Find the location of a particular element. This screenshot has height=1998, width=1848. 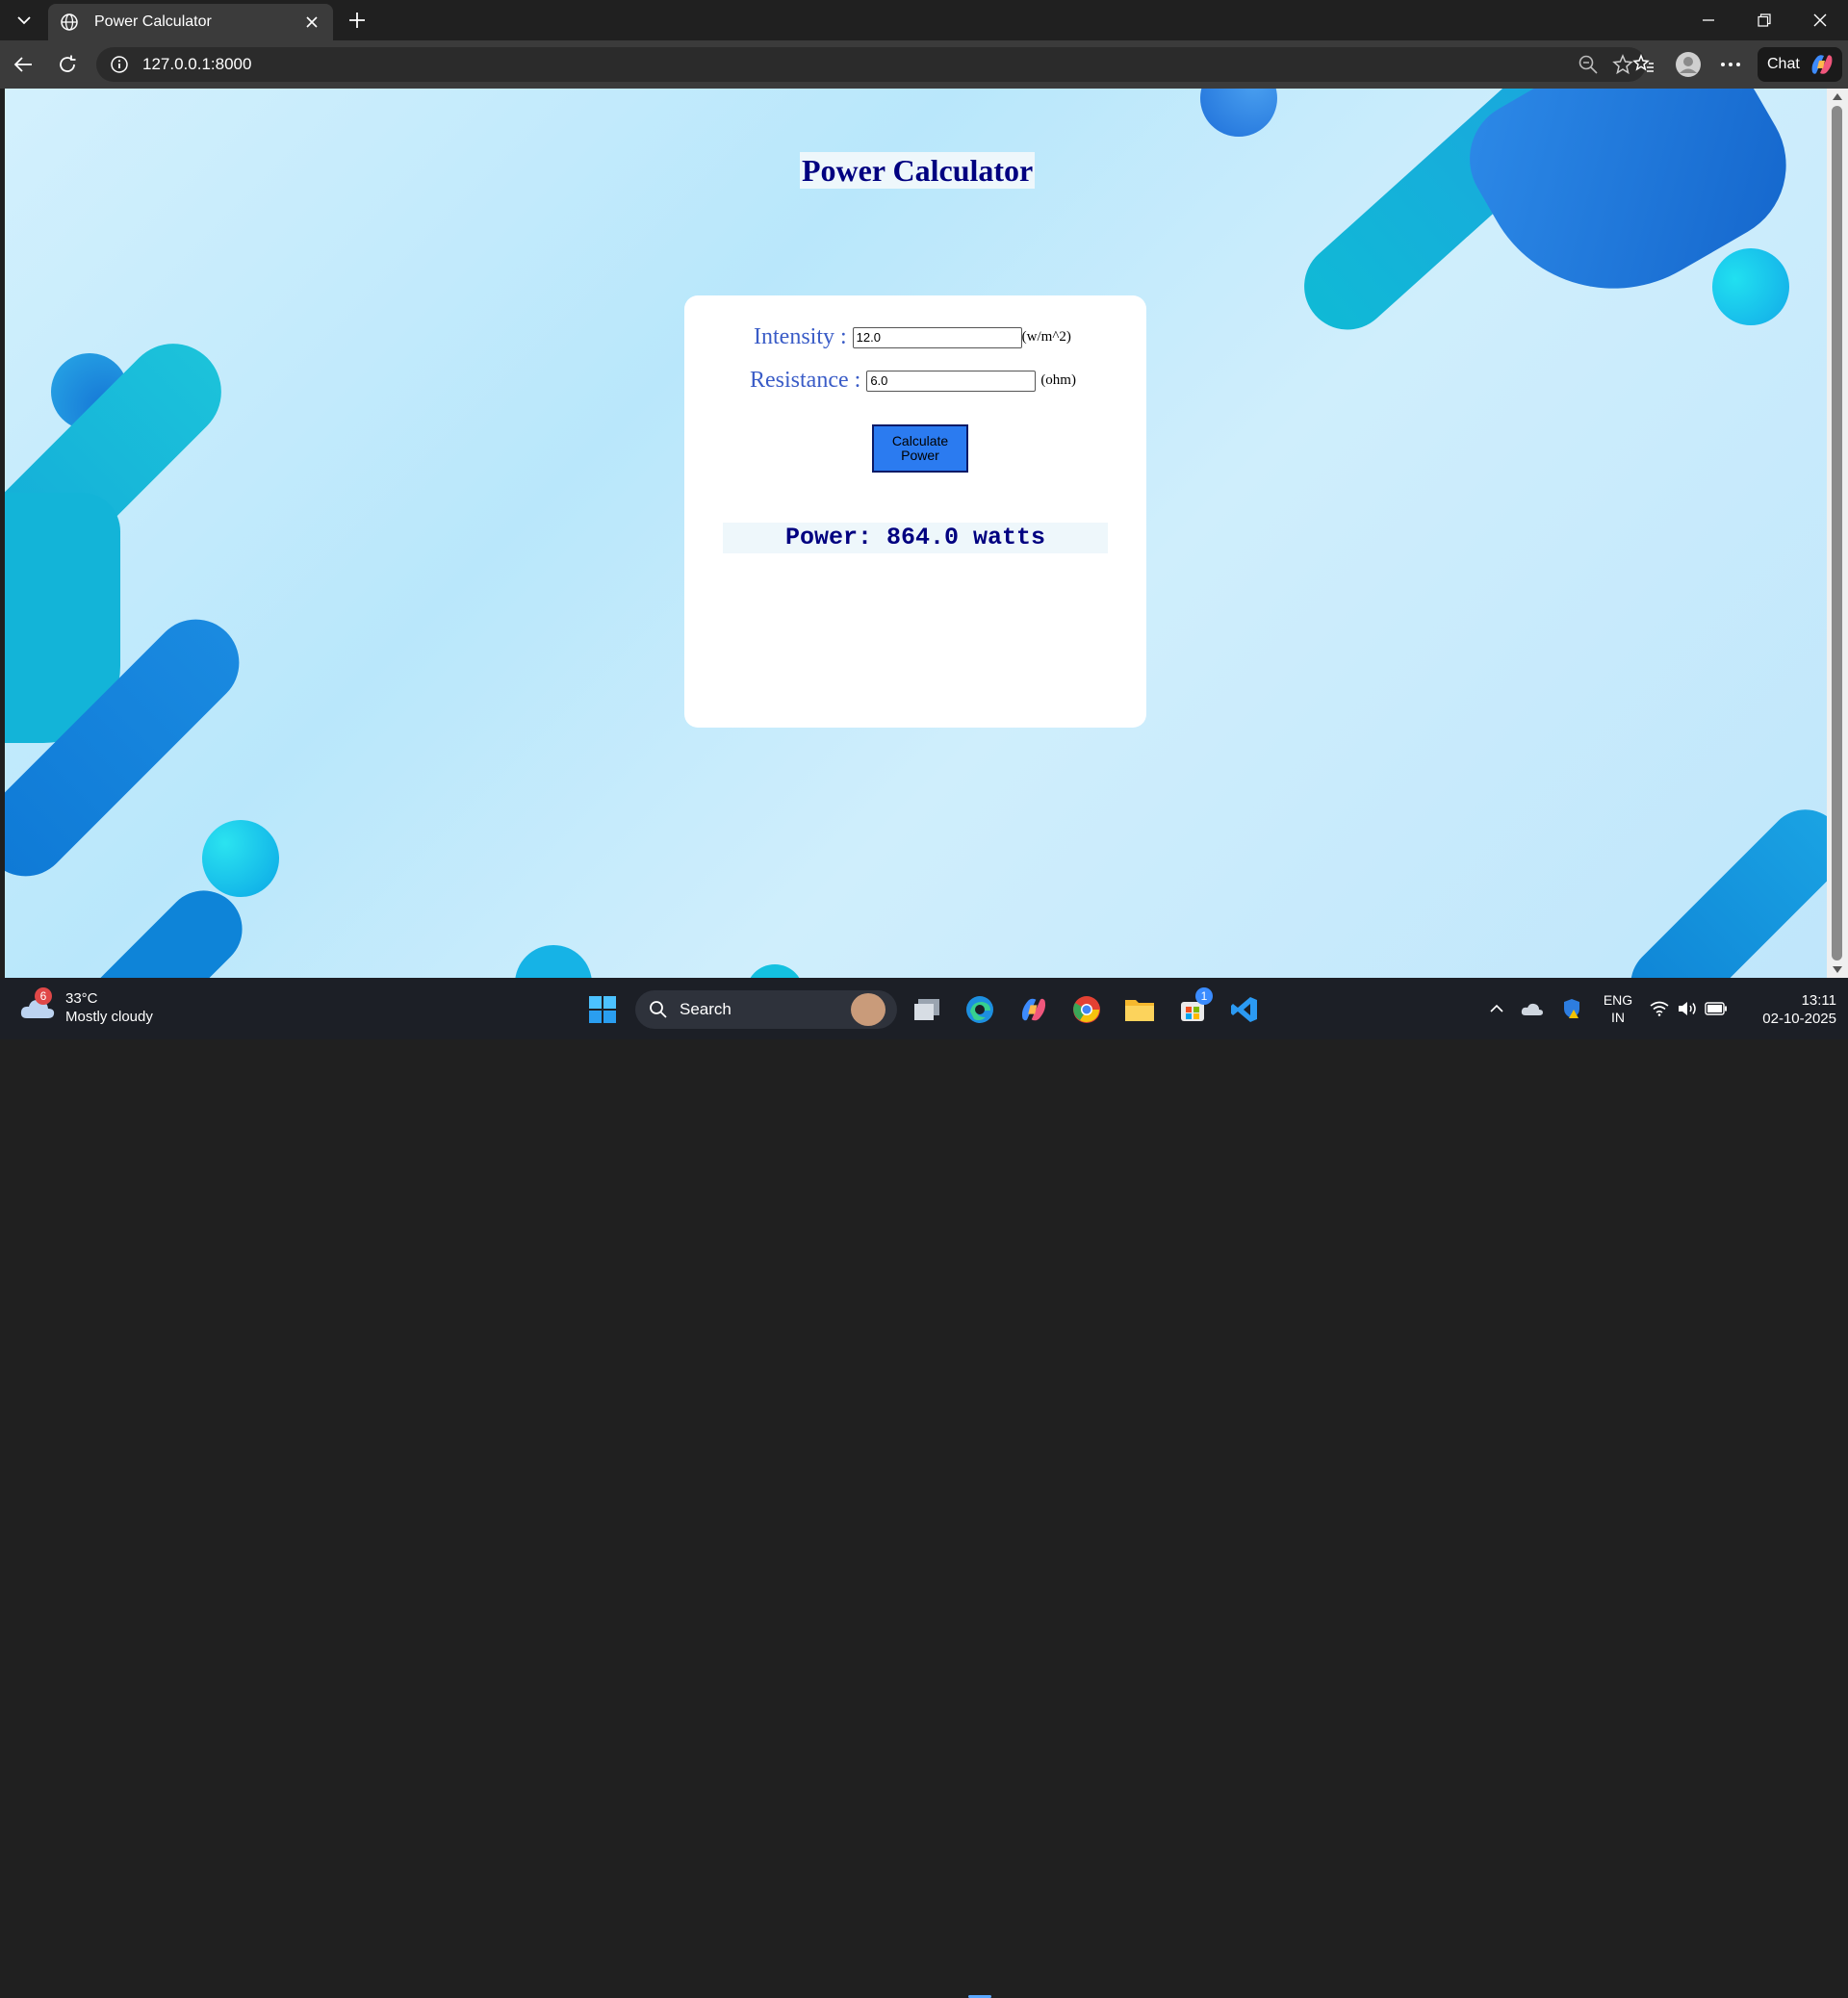

cloud-icon: 6 is located at coordinates (37, 1004).